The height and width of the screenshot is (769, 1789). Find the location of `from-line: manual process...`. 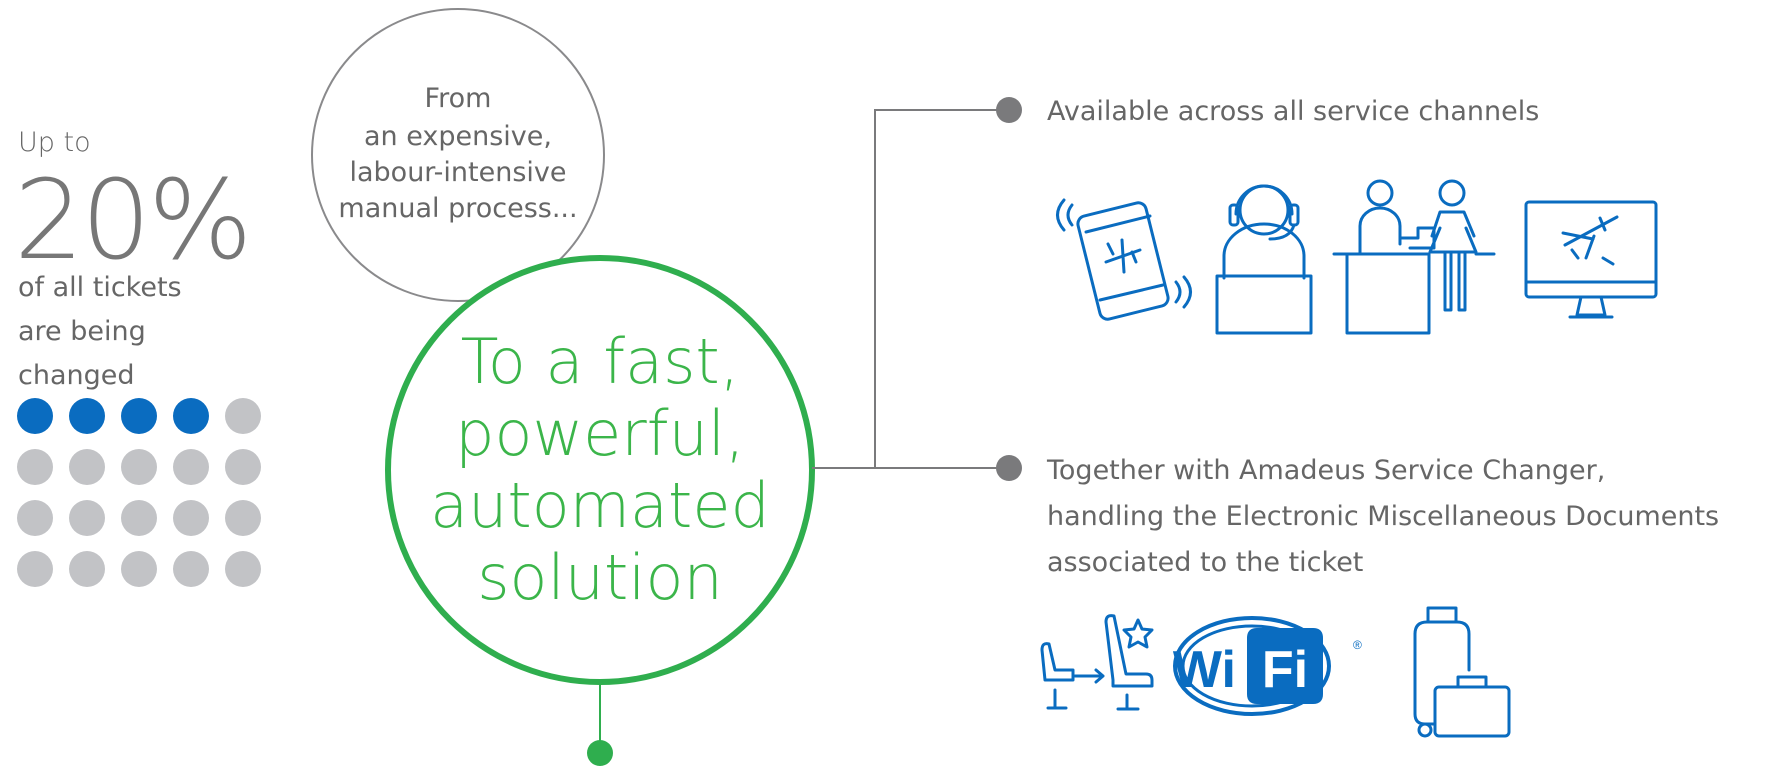

from-line: manual process... is located at coordinates (458, 208).